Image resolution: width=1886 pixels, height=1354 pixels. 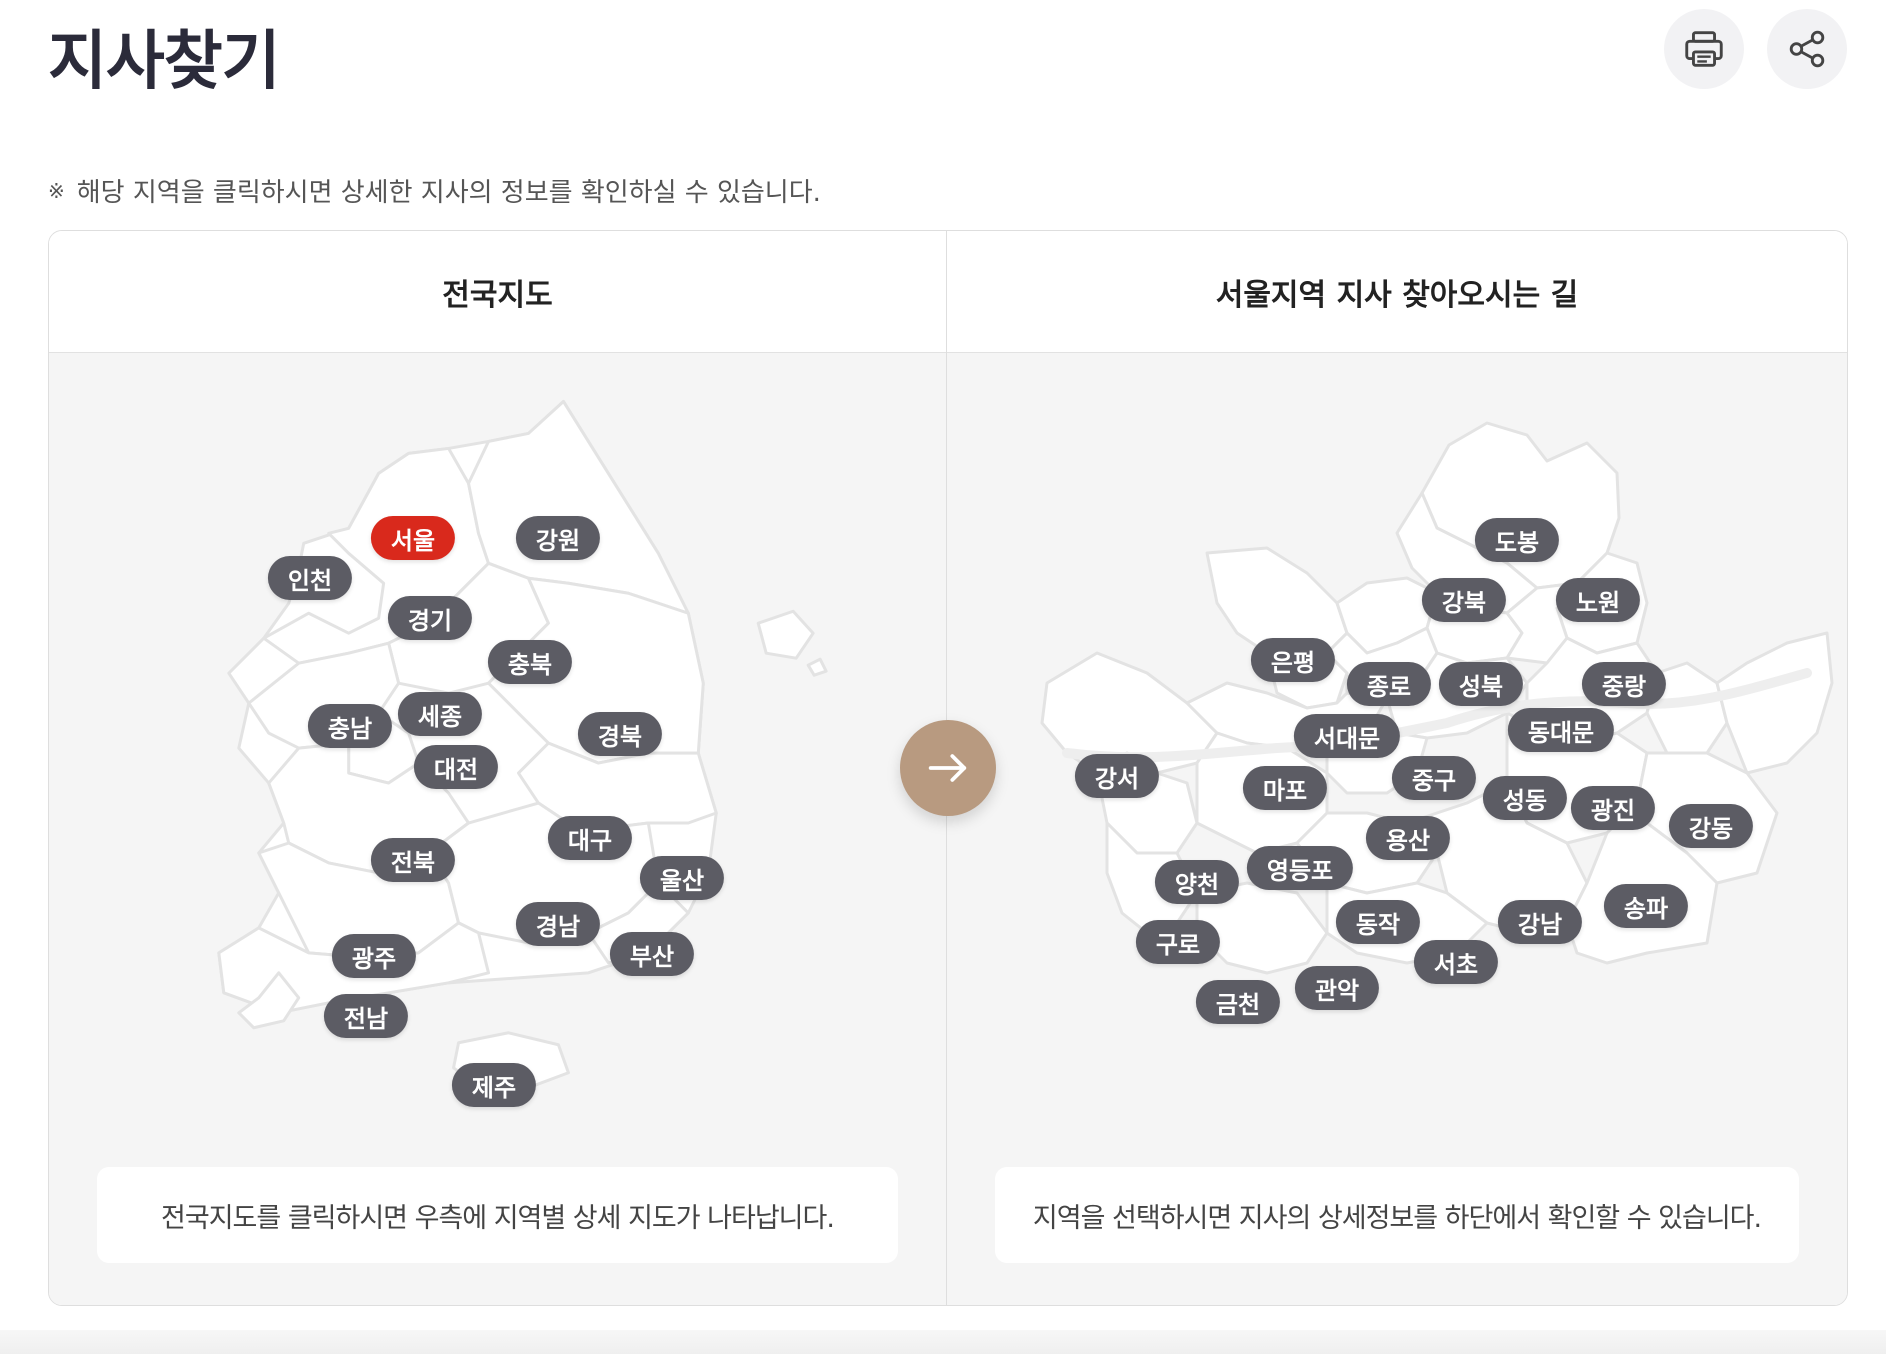 What do you see at coordinates (497, 292) in the screenshot?
I see `national-map-heading: 전국지도` at bounding box center [497, 292].